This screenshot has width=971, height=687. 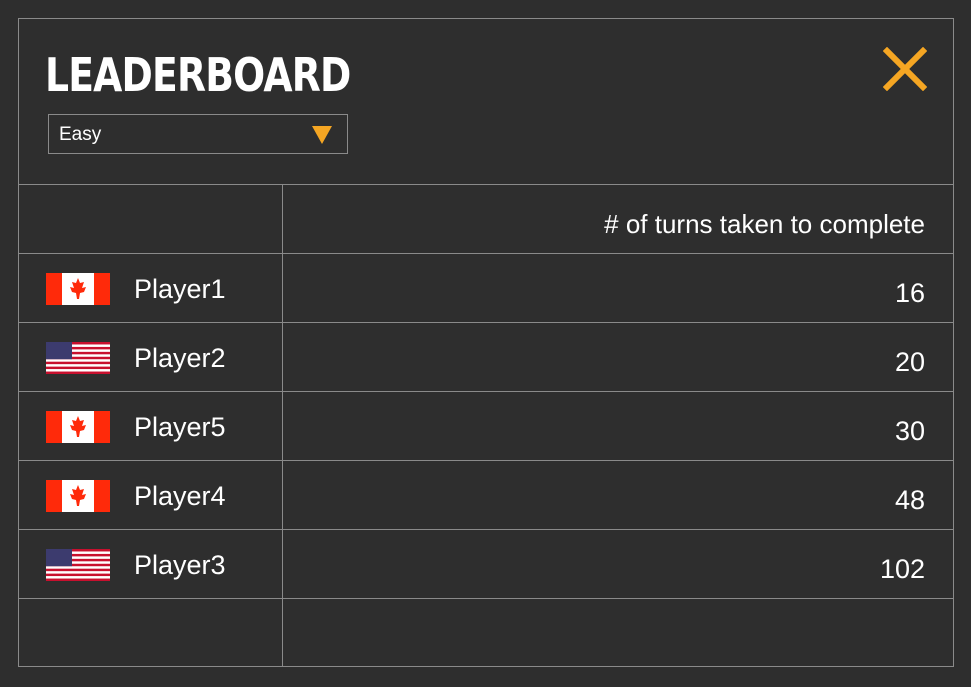 What do you see at coordinates (198, 75) in the screenshot?
I see `leaderboard-title: LEADERBOARD` at bounding box center [198, 75].